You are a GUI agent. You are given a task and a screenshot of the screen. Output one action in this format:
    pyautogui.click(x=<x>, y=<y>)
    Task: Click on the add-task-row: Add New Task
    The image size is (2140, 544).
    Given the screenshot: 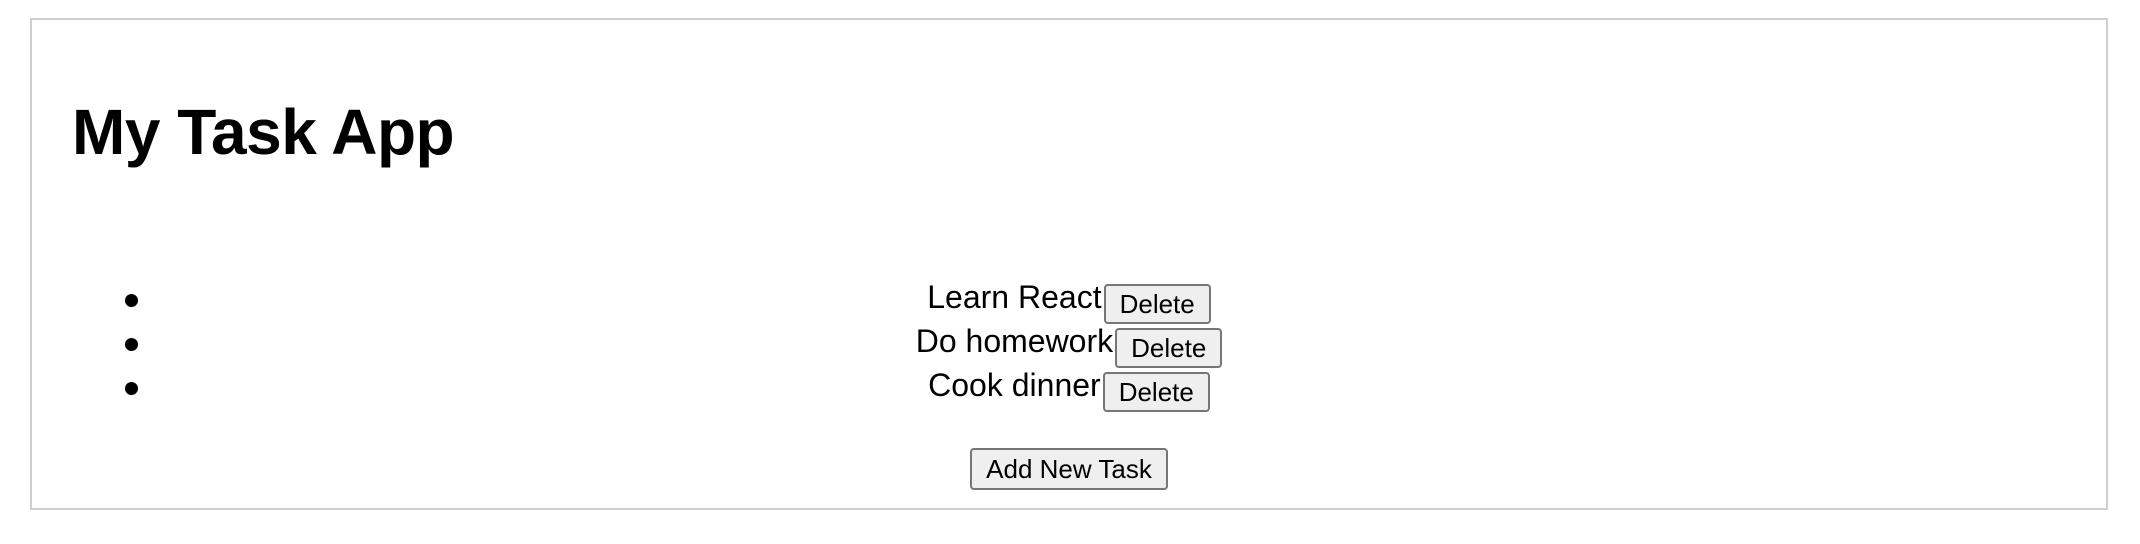 What is the action you would take?
    pyautogui.click(x=1069, y=469)
    